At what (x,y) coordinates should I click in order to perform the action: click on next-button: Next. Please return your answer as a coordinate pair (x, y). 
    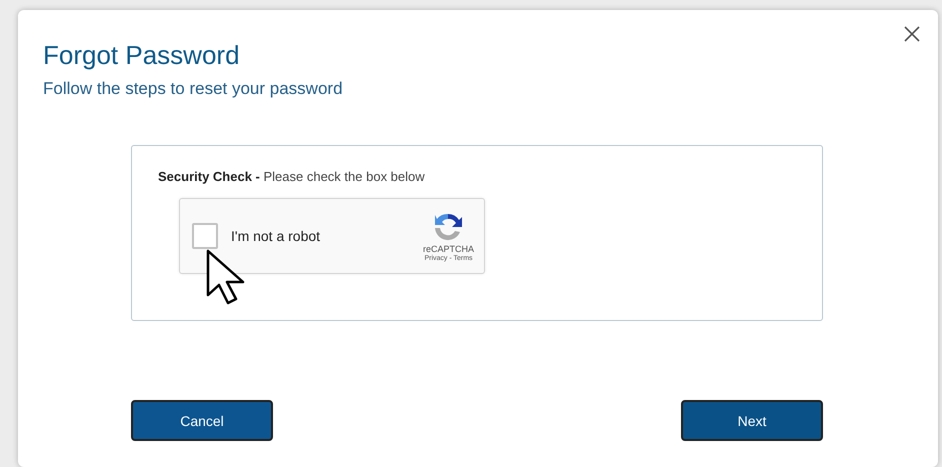
    Looking at the image, I should click on (752, 420).